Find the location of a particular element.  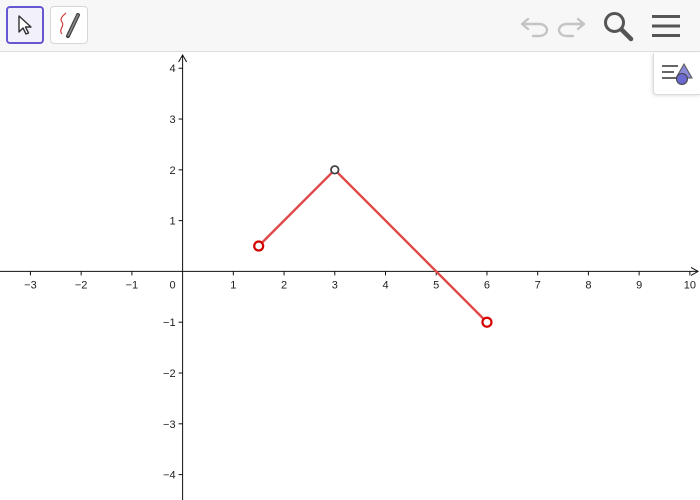

x-tick-label: 2 is located at coordinates (284, 285).